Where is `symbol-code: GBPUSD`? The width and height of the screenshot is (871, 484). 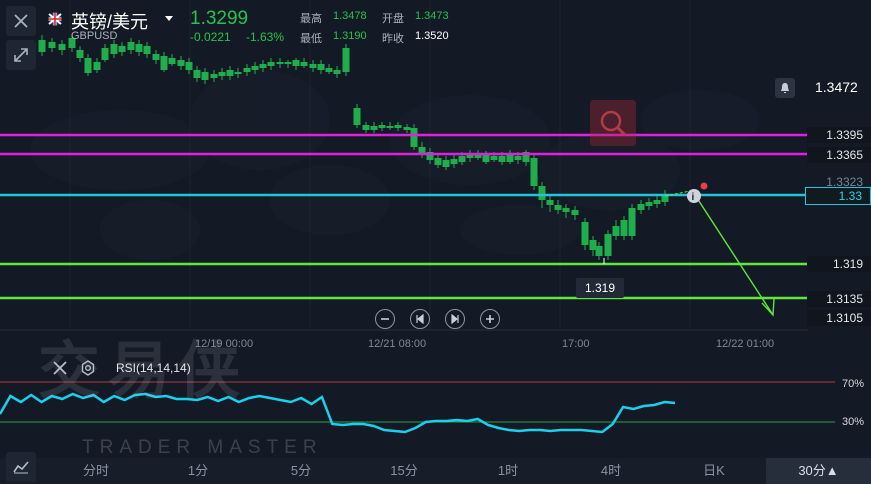
symbol-code: GBPUSD is located at coordinates (94, 36).